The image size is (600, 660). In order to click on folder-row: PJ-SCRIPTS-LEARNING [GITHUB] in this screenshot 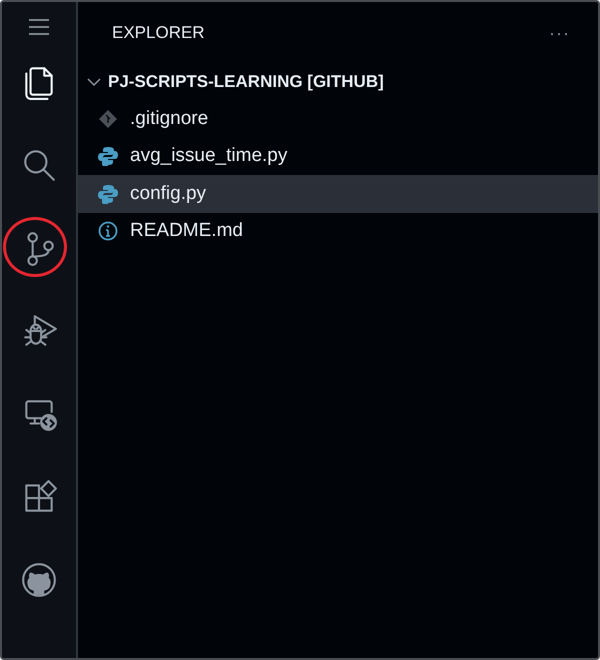, I will do `click(338, 82)`.